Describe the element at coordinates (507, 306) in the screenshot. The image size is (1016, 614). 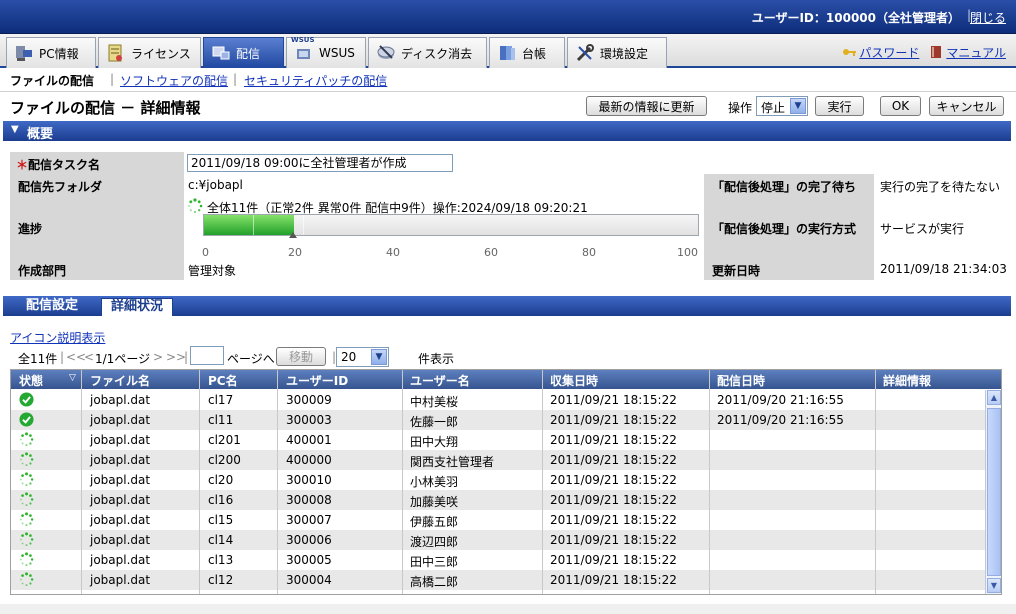
I see `detail-tab-bar: 配信設定 詳細状況` at that location.